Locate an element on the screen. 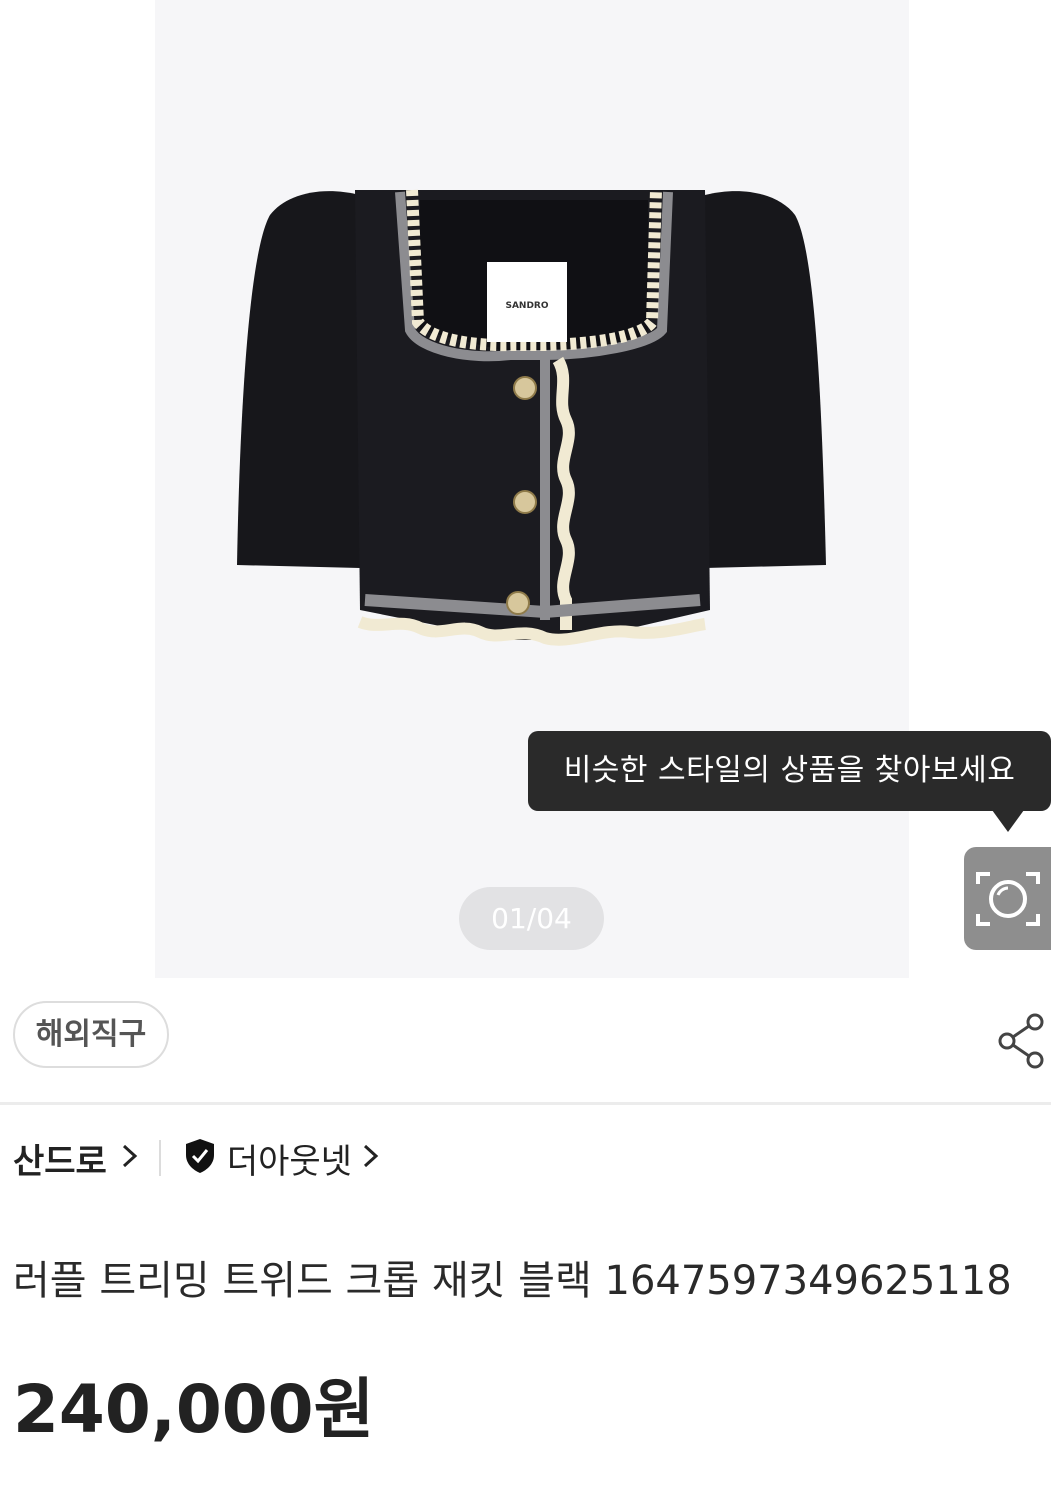  overseas-direct-badge: 해외직구 is located at coordinates (91, 1034).